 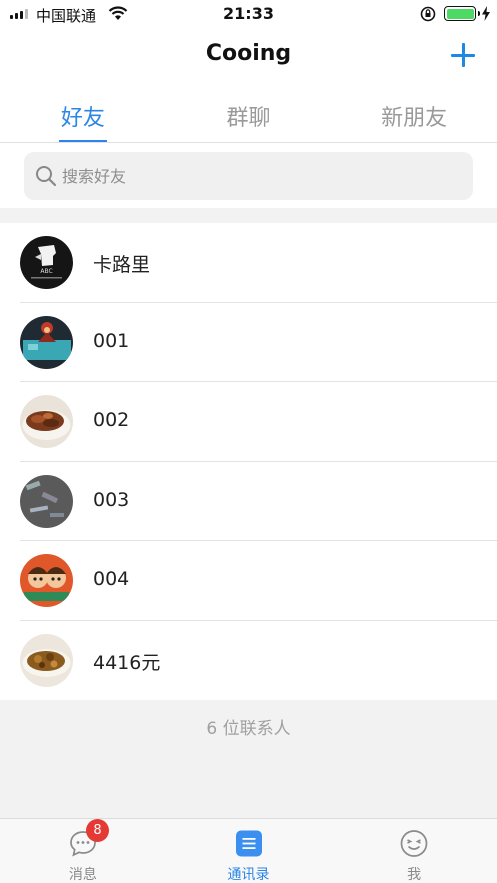 I want to click on bottom-tab-bar: 8 消息 通讯录 我, so click(x=248, y=850).